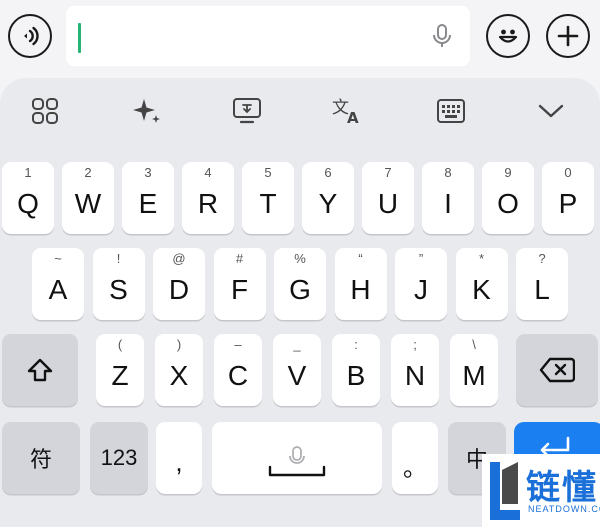 The image size is (600, 527). Describe the element at coordinates (568, 203) in the screenshot. I see `key-letter-label: P` at that location.